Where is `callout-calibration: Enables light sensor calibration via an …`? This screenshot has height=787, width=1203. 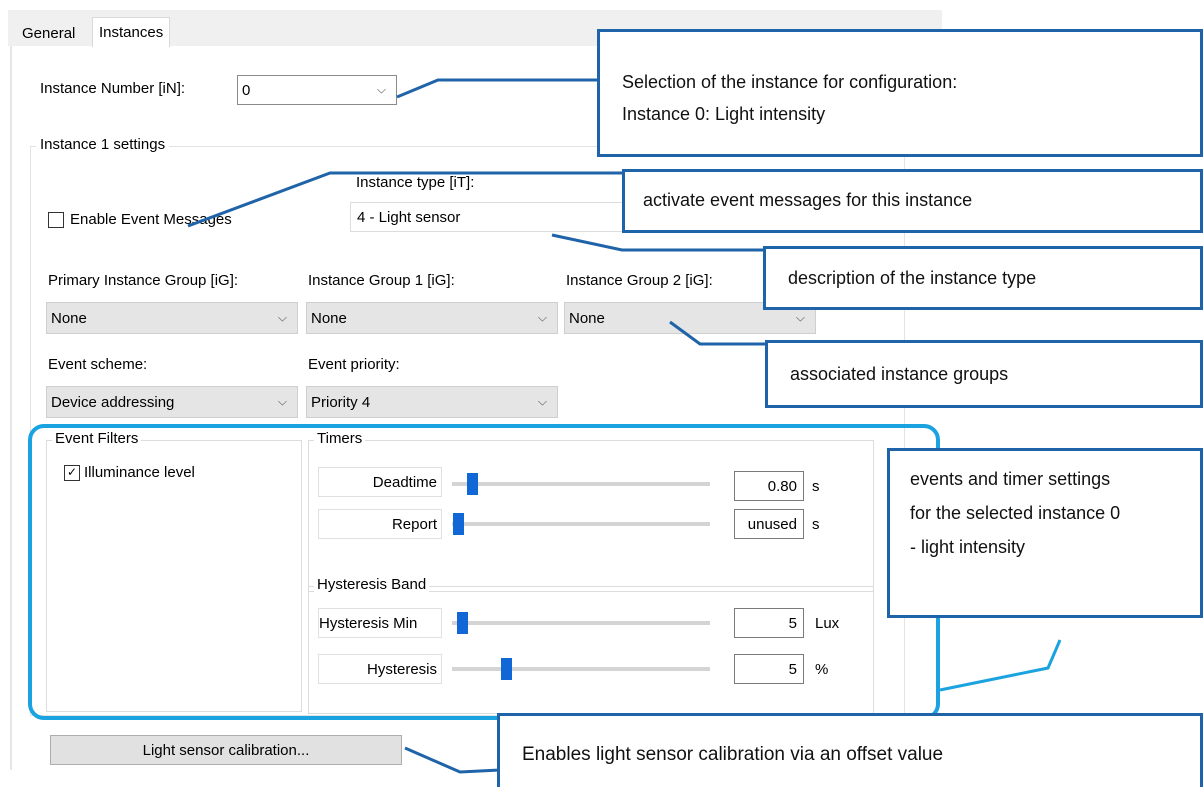
callout-calibration: Enables light sensor calibration via an … is located at coordinates (850, 750).